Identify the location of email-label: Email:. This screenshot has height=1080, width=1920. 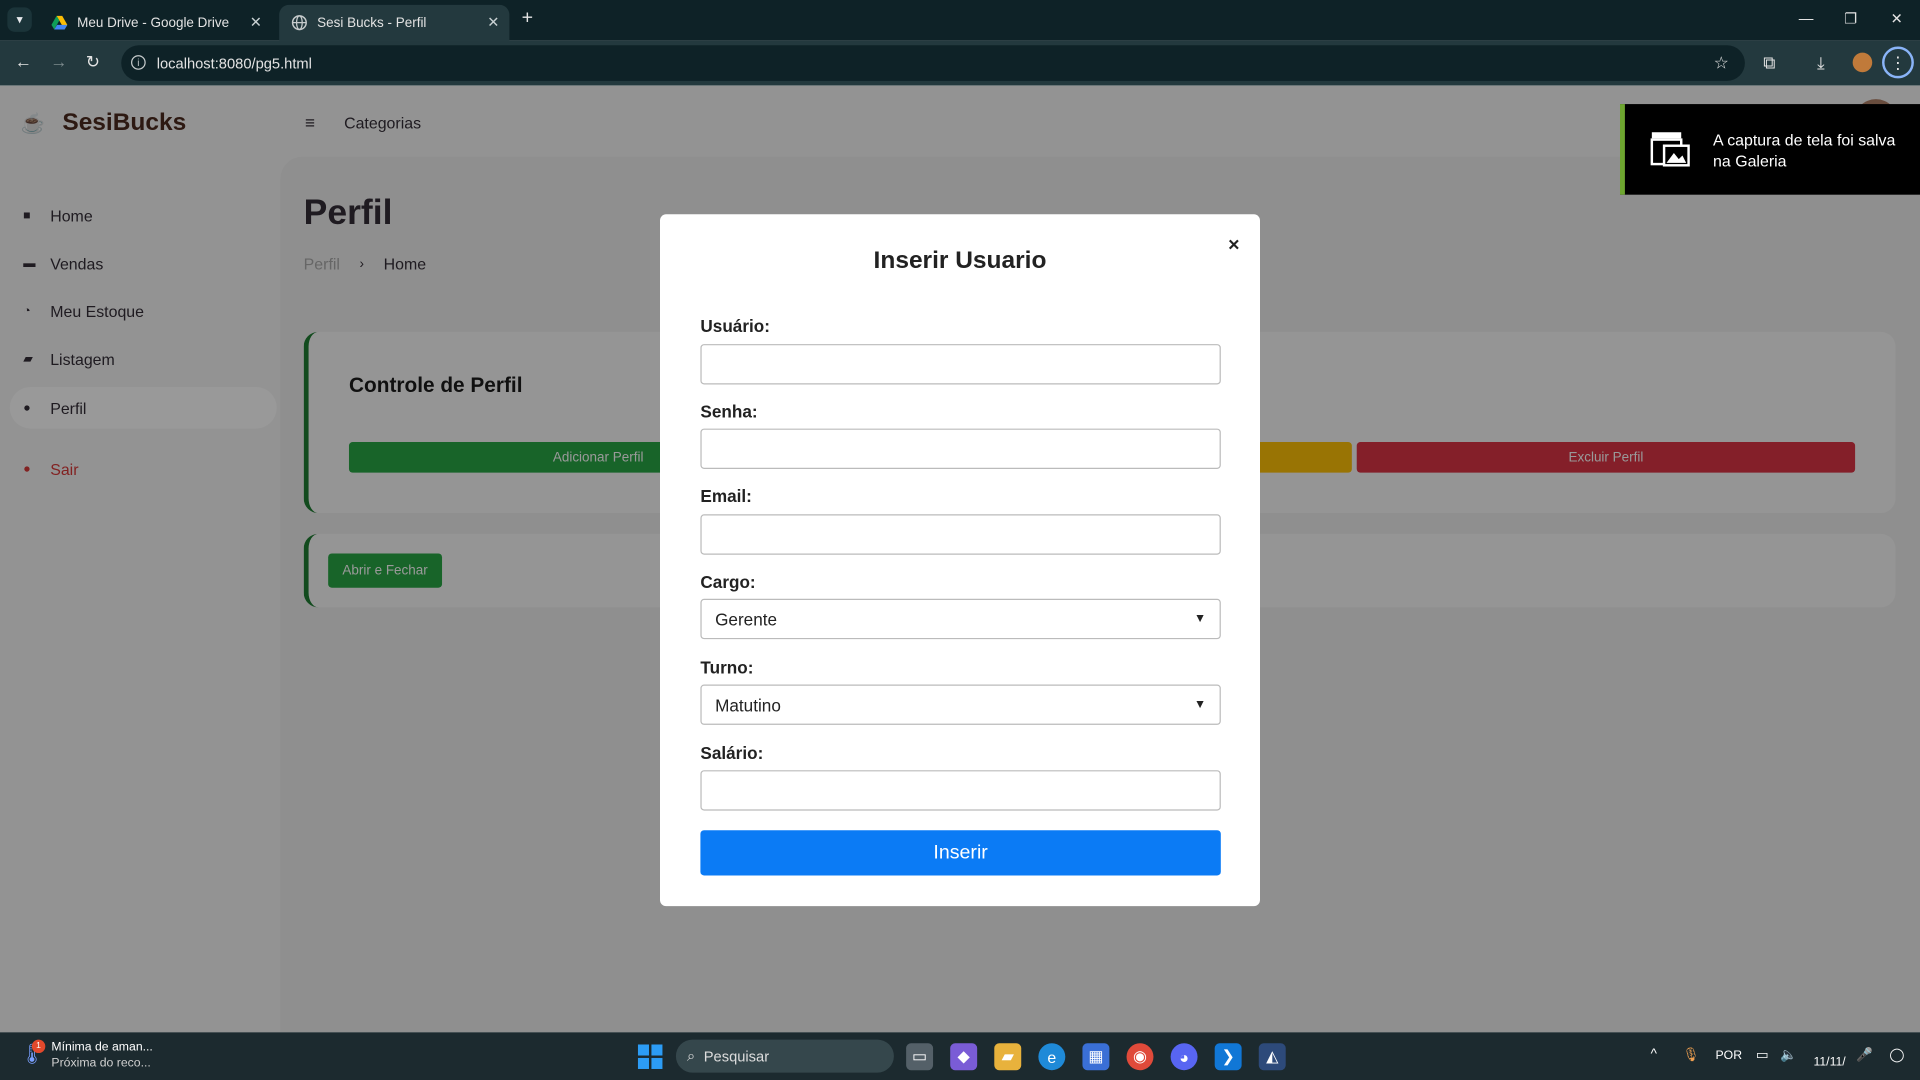
(726, 496).